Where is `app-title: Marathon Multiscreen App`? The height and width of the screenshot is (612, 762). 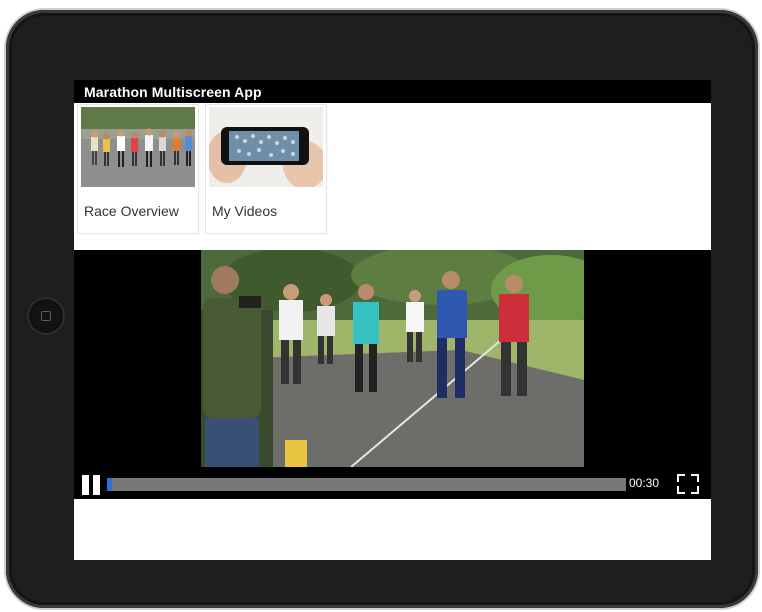 app-title: Marathon Multiscreen App is located at coordinates (173, 92).